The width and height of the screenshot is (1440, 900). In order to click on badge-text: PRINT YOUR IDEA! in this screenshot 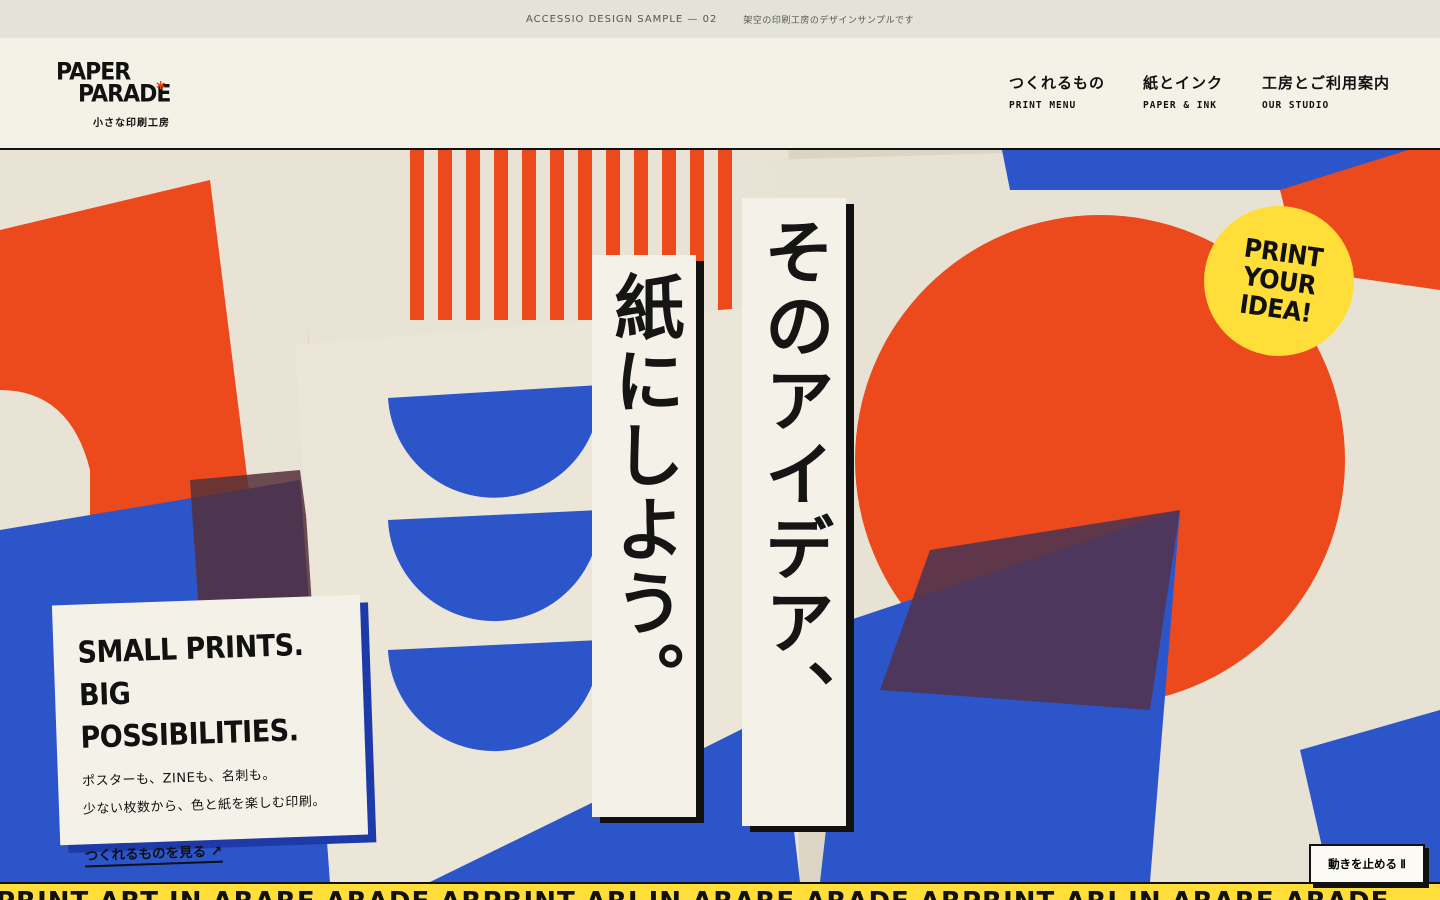, I will do `click(1281, 280)`.